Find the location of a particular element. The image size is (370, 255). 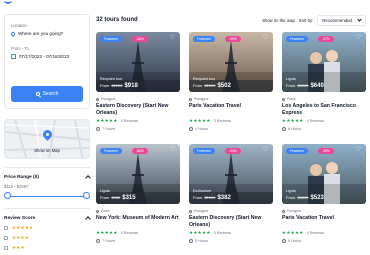

price-slider is located at coordinates (47, 196).